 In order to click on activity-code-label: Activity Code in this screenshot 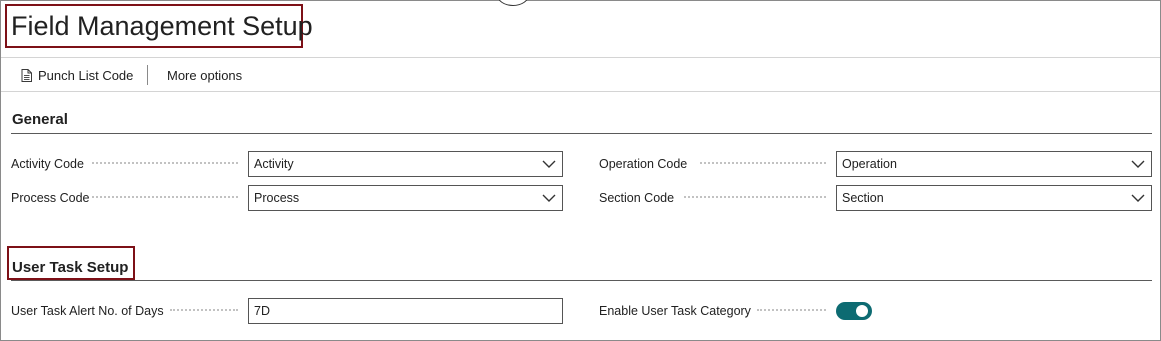, I will do `click(47, 164)`.